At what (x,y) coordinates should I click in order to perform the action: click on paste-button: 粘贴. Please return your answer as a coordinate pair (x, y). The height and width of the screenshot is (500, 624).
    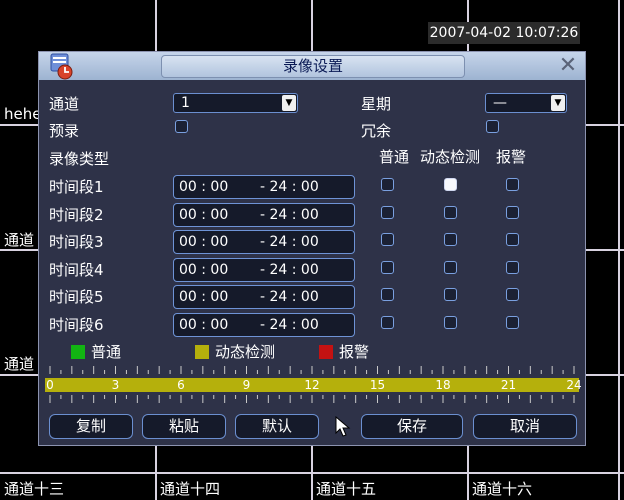
    Looking at the image, I should click on (184, 426).